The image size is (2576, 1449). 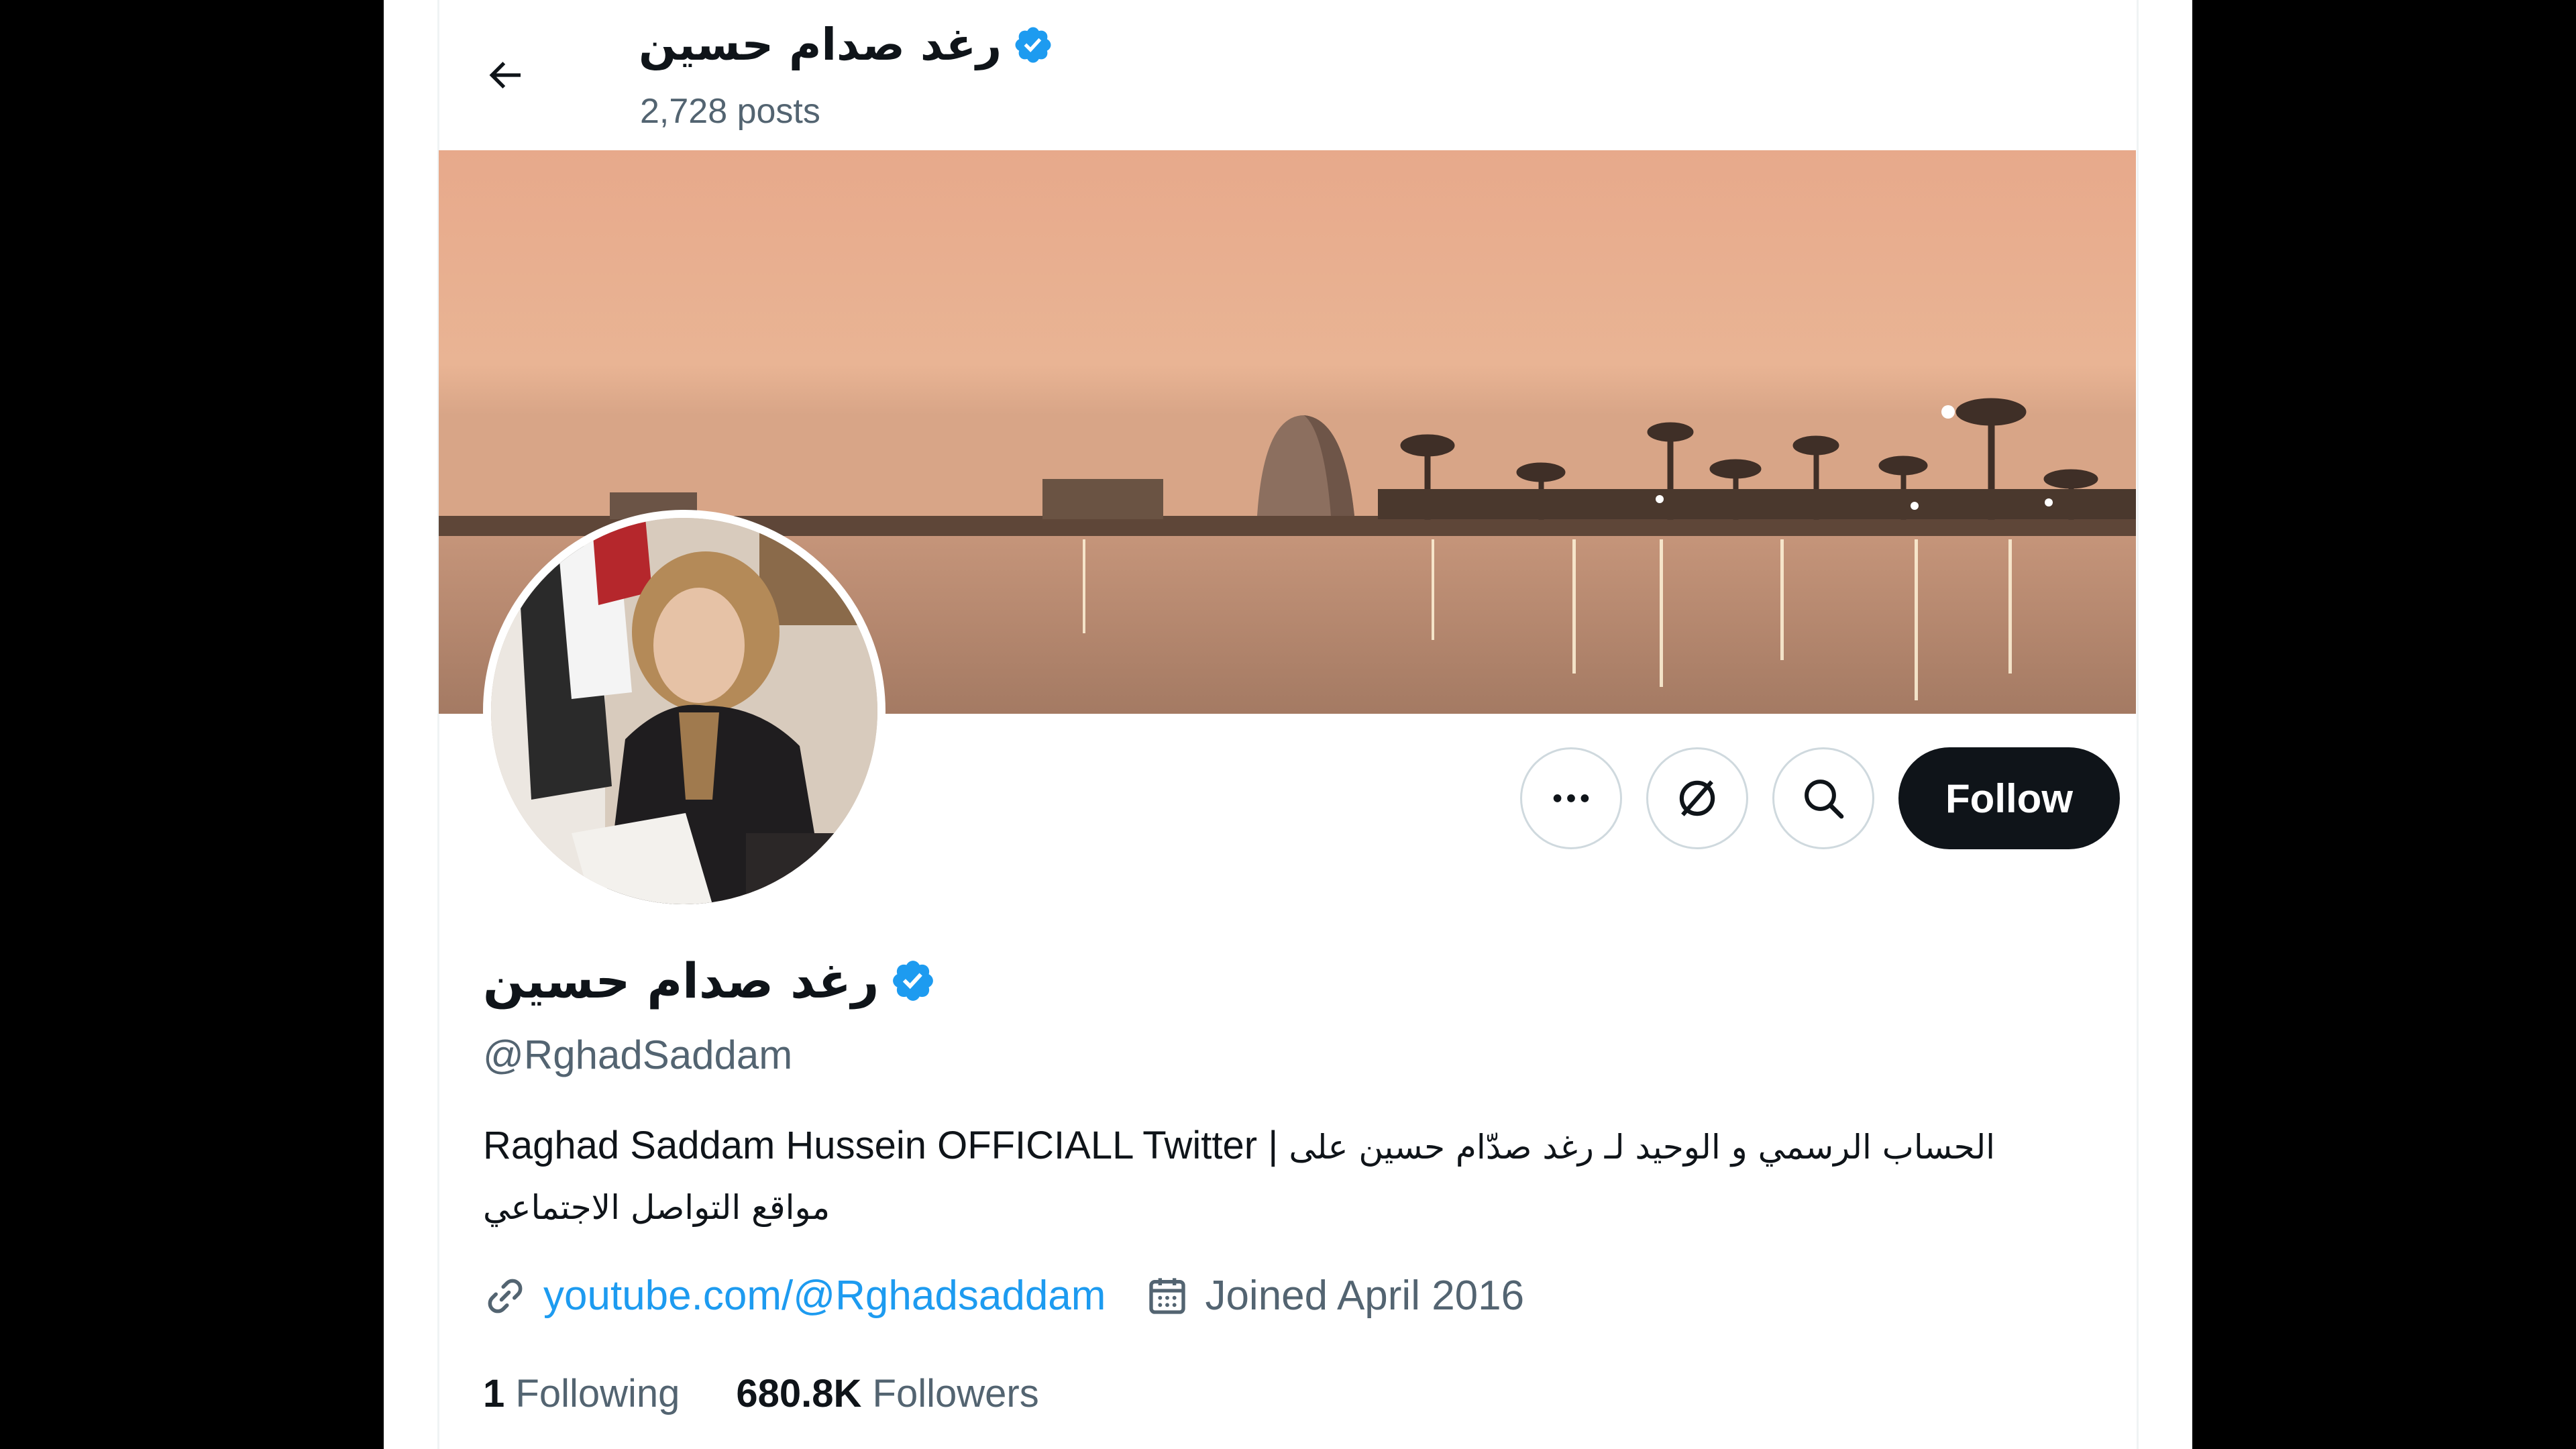 I want to click on following-link: 1 Following, so click(x=581, y=1393).